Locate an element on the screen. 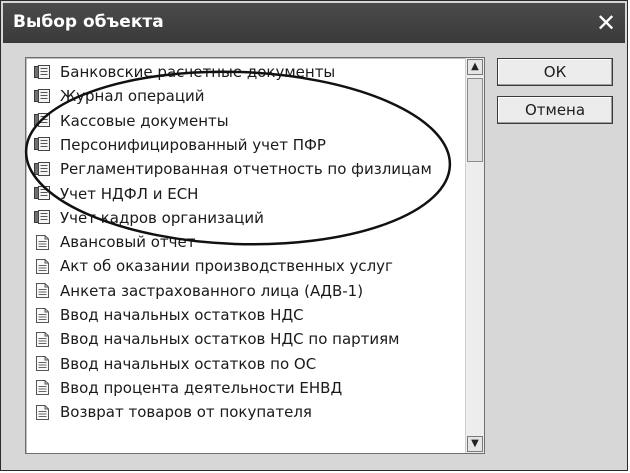 The width and height of the screenshot is (630, 473). scrollbar-thumb is located at coordinates (475, 120).